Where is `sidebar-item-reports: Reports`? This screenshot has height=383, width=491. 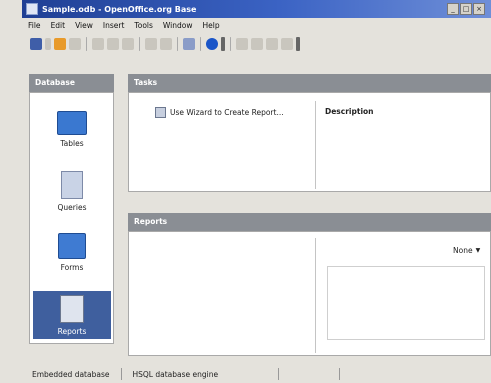
sidebar-item-reports: Reports is located at coordinates (72, 315).